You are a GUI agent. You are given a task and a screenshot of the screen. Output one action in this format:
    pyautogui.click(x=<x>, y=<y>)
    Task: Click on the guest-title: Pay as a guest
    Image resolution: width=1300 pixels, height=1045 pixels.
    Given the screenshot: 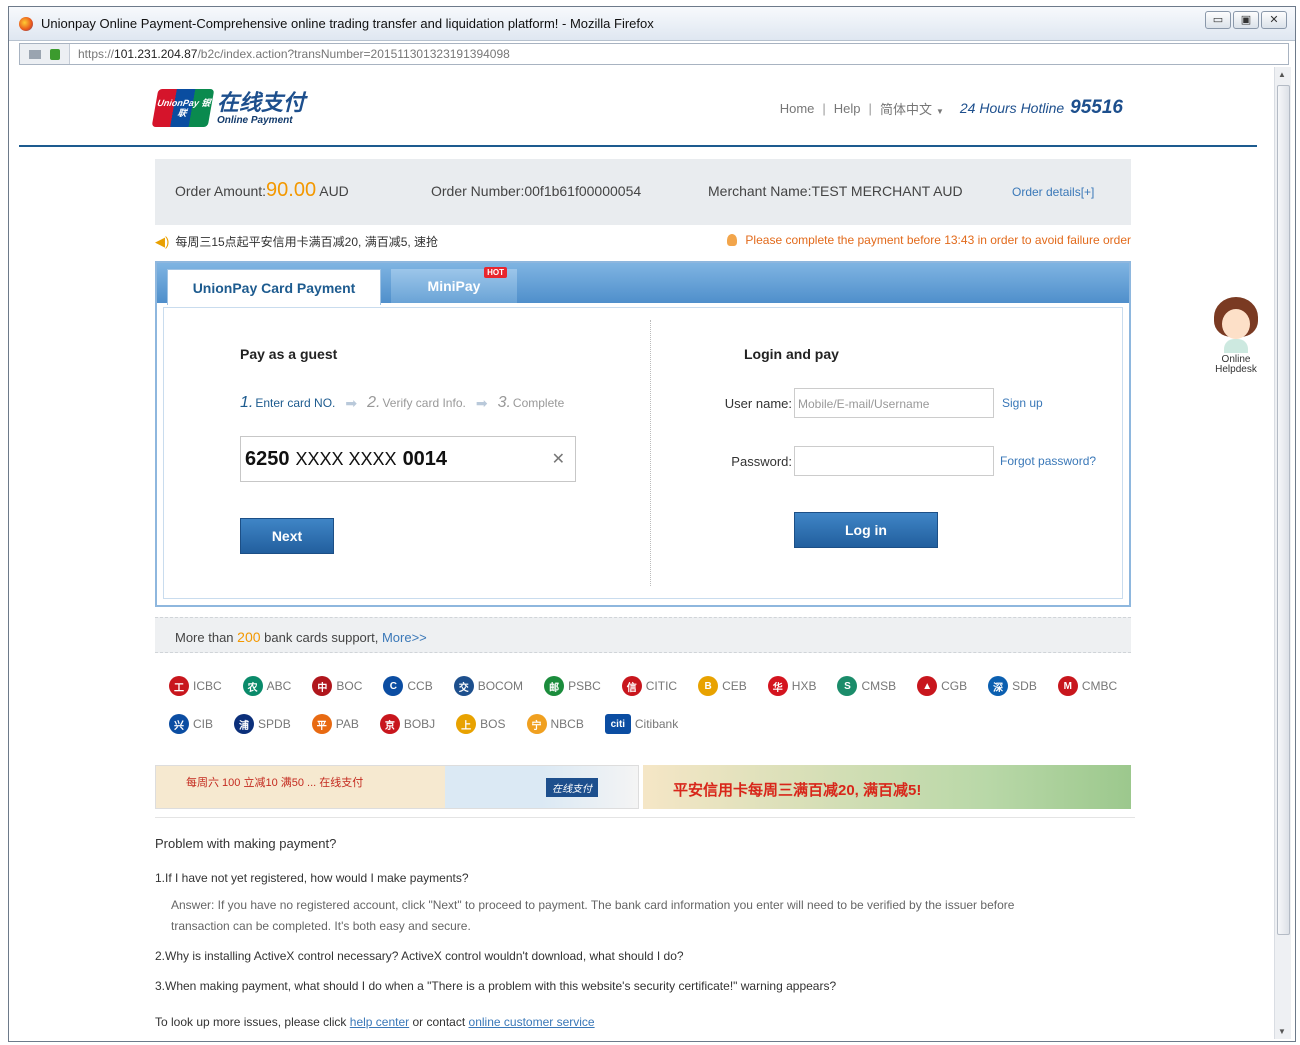 What is the action you would take?
    pyautogui.click(x=289, y=354)
    